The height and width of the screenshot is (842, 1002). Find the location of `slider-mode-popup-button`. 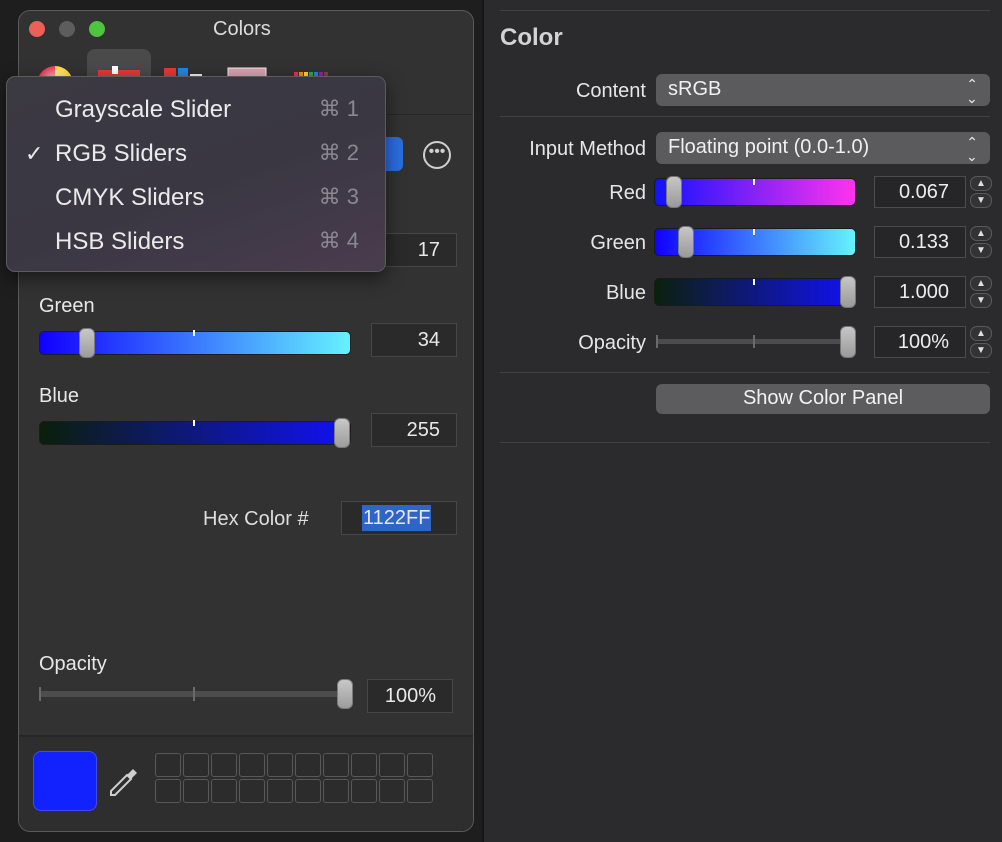

slider-mode-popup-button is located at coordinates (394, 154).